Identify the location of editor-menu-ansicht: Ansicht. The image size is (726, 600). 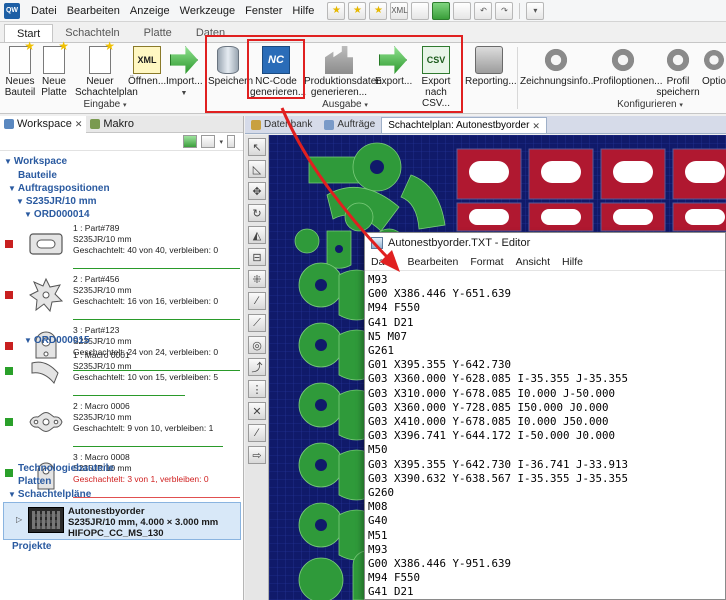
(533, 262).